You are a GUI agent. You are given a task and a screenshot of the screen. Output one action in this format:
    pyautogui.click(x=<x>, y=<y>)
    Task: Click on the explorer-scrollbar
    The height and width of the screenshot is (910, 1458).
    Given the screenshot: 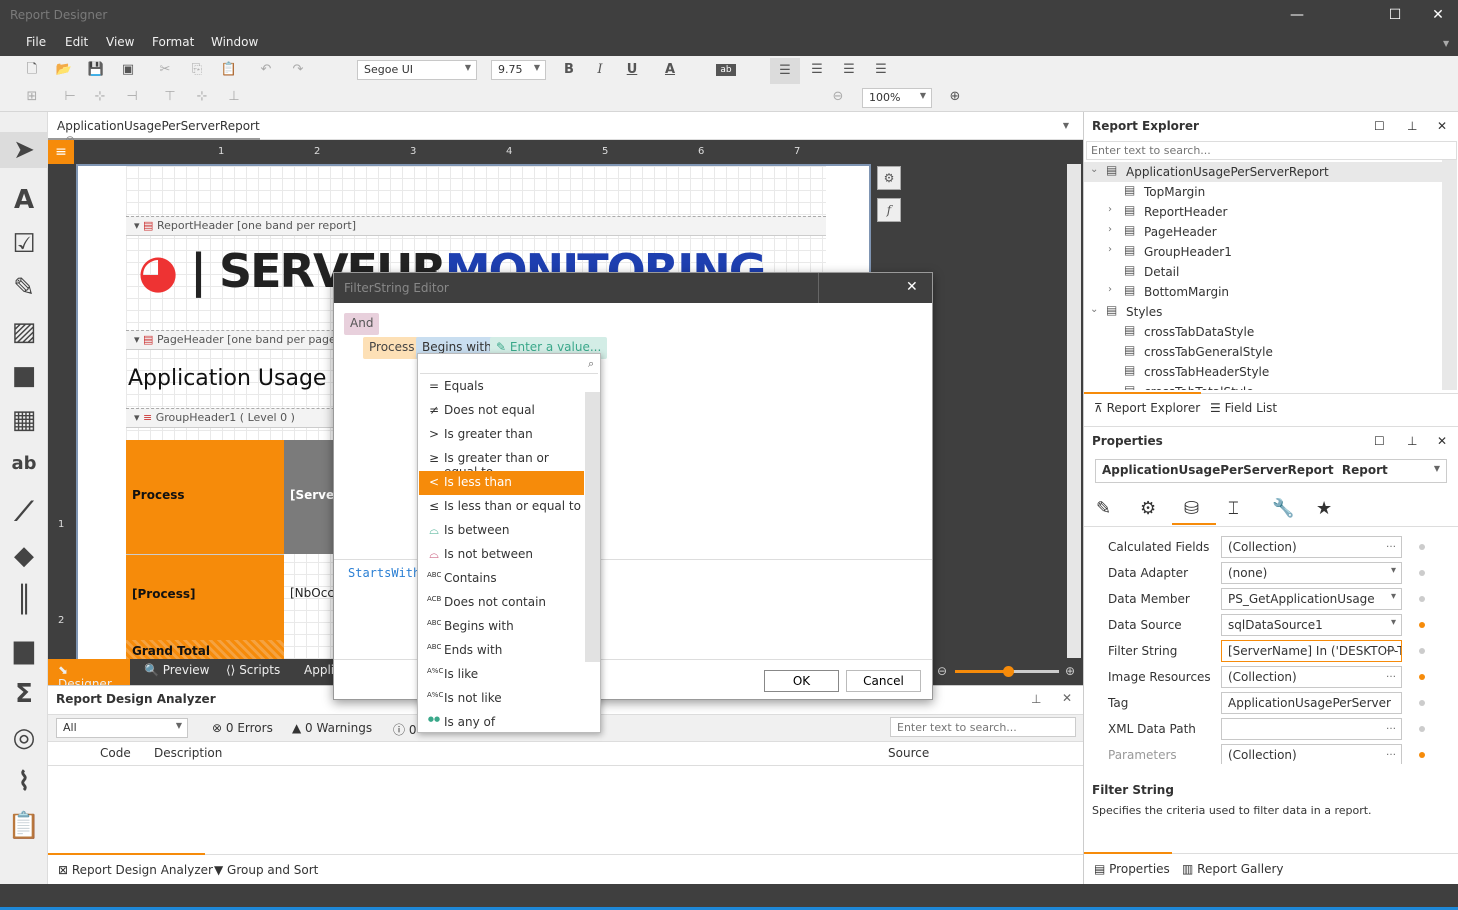 What is the action you would take?
    pyautogui.click(x=1449, y=275)
    